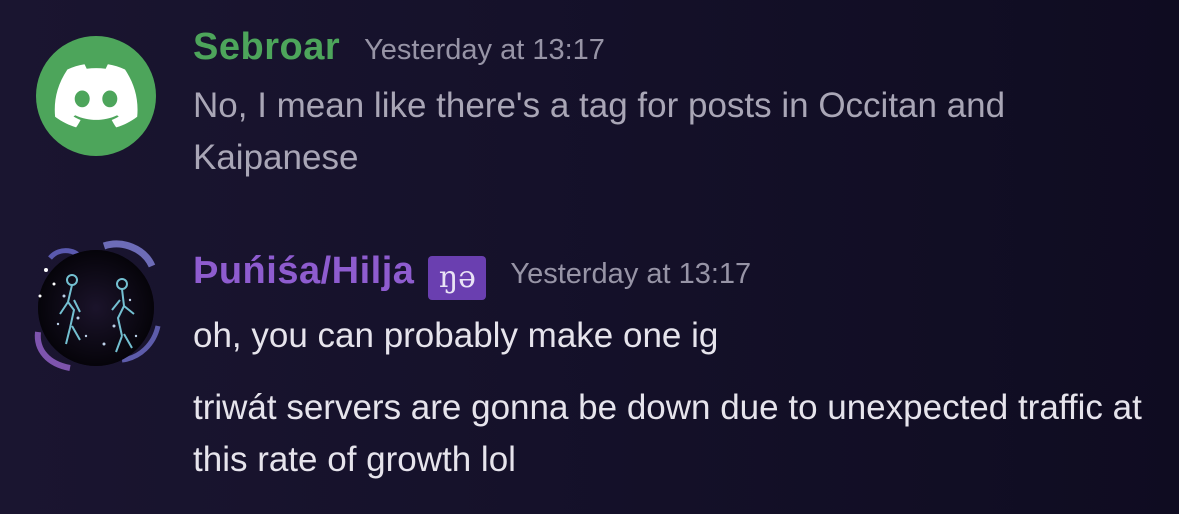 This screenshot has height=514, width=1179. What do you see at coordinates (266, 47) in the screenshot?
I see `username: Sebroar` at bounding box center [266, 47].